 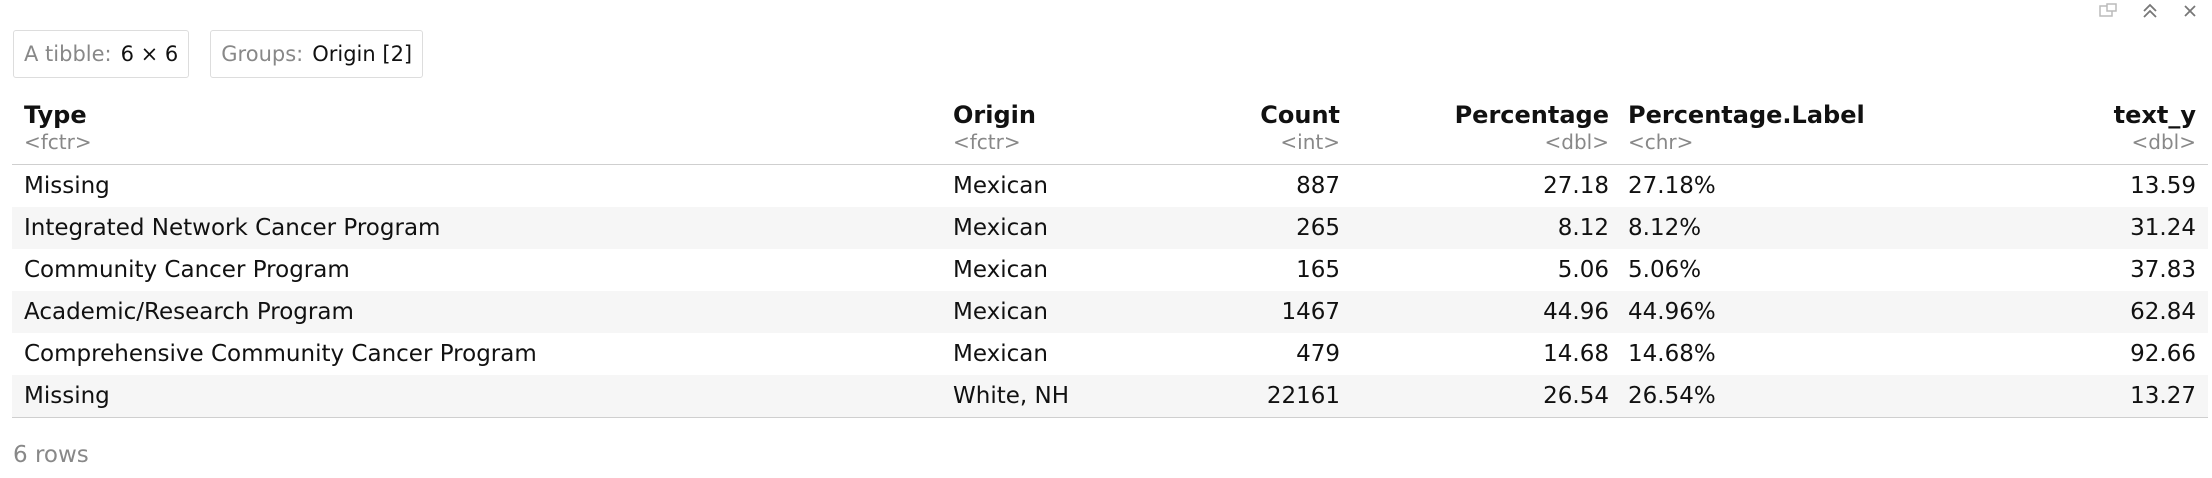 I want to click on cell-origin: White, NH, so click(x=1011, y=396).